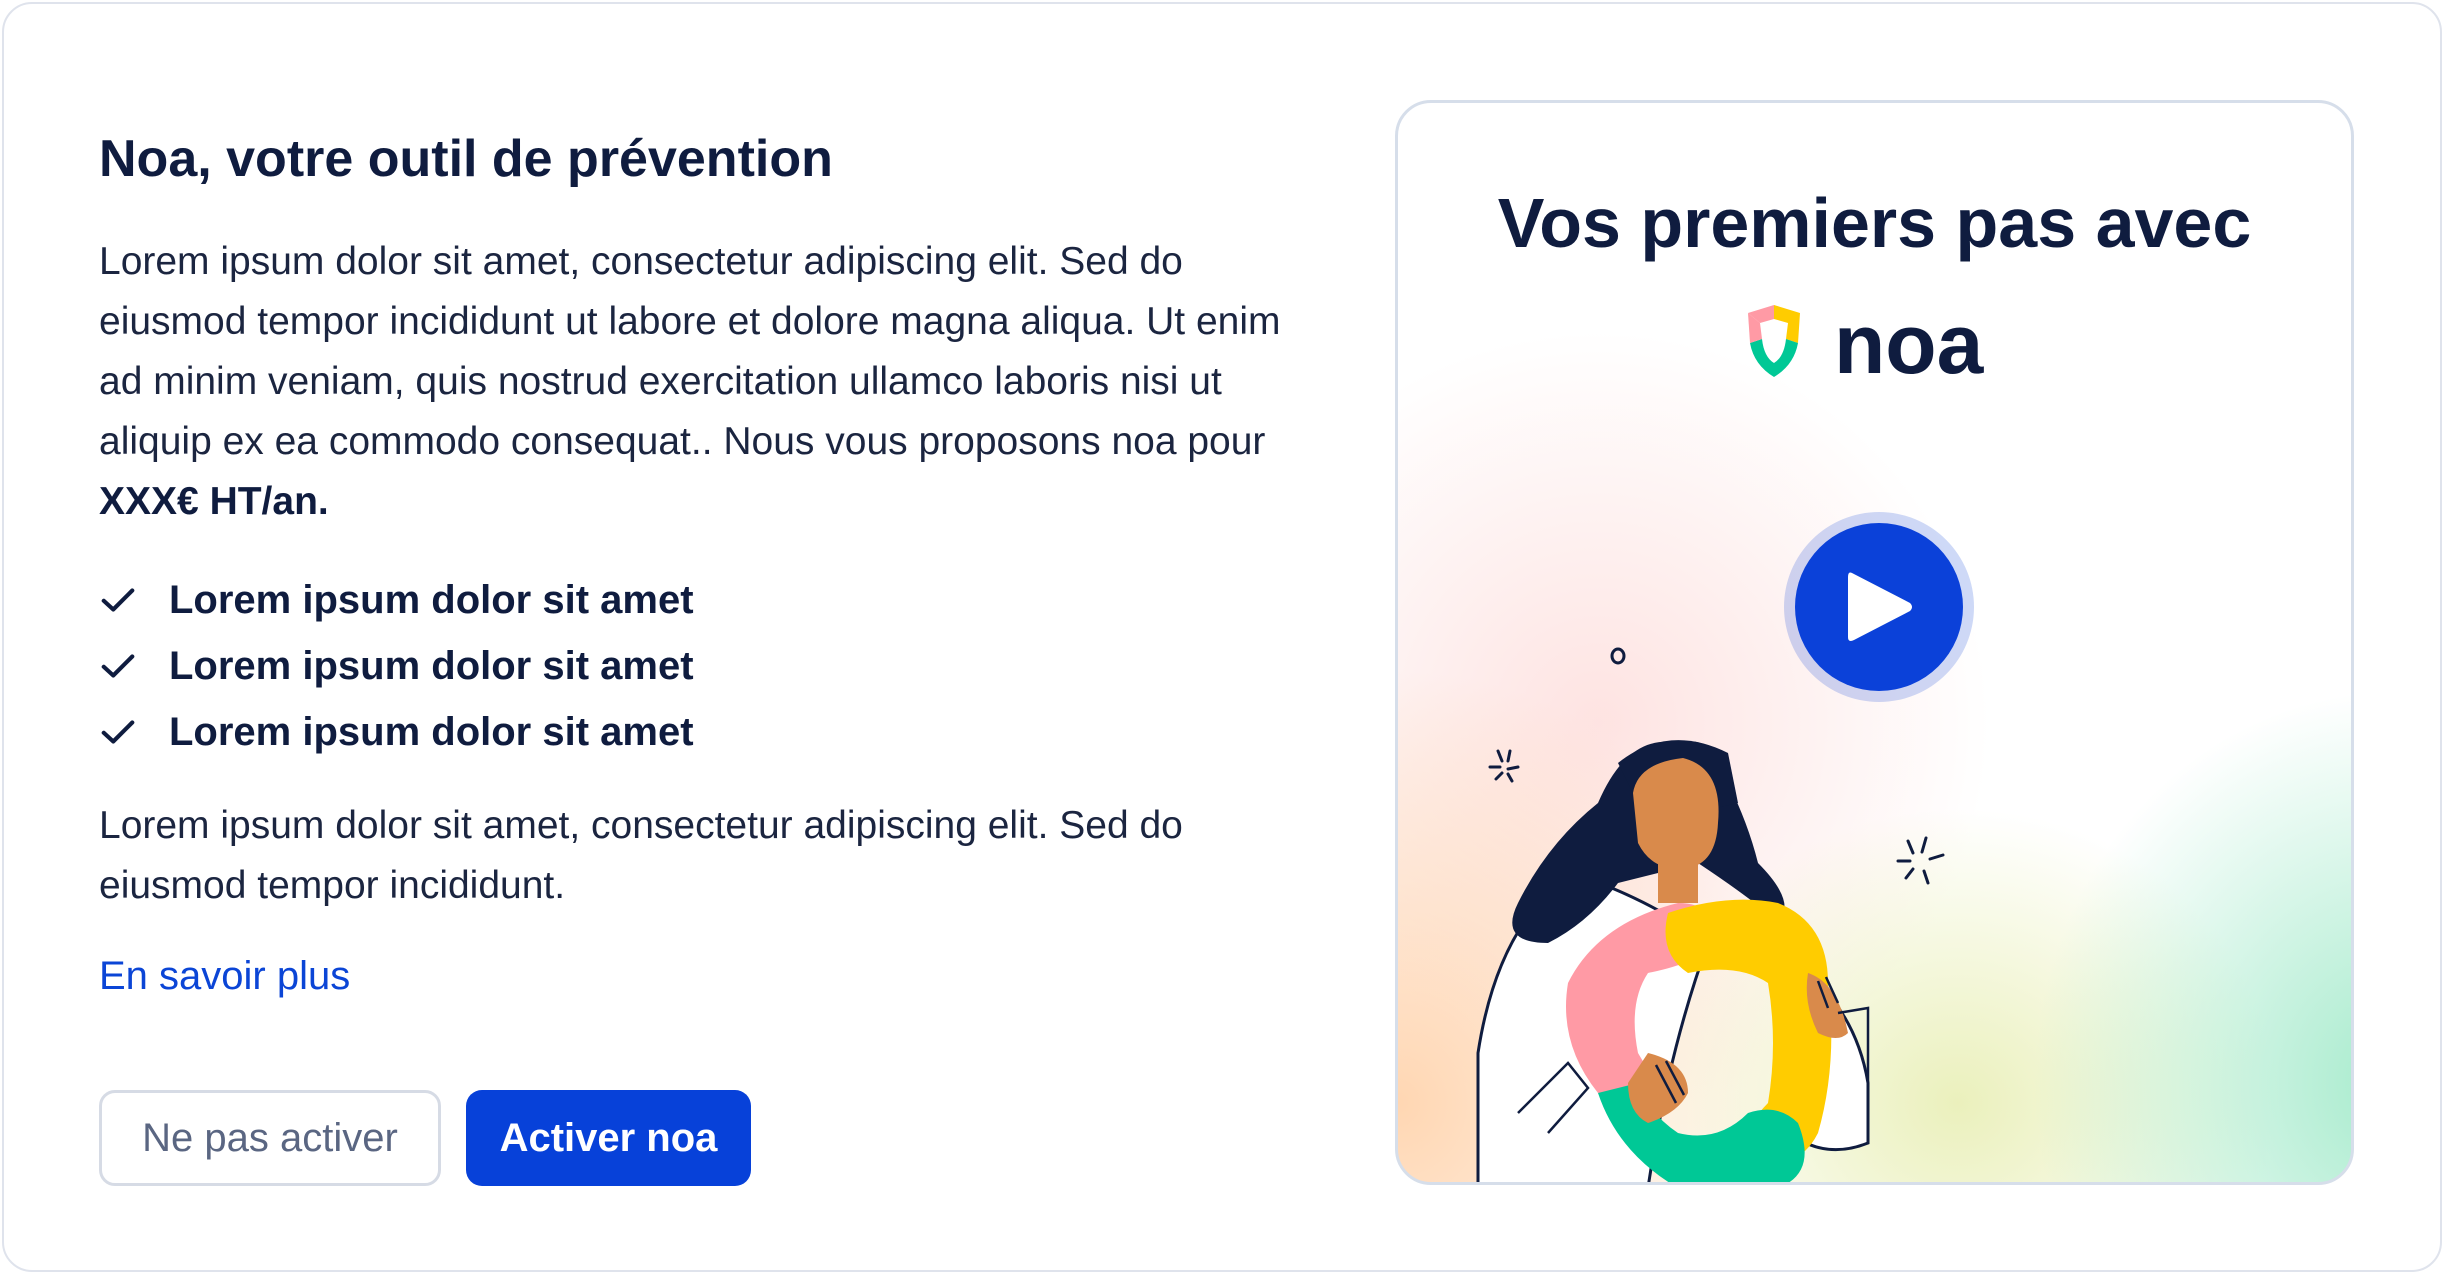 Image resolution: width=2448 pixels, height=1278 pixels. I want to click on logo-wordmark: noa, so click(1909, 343).